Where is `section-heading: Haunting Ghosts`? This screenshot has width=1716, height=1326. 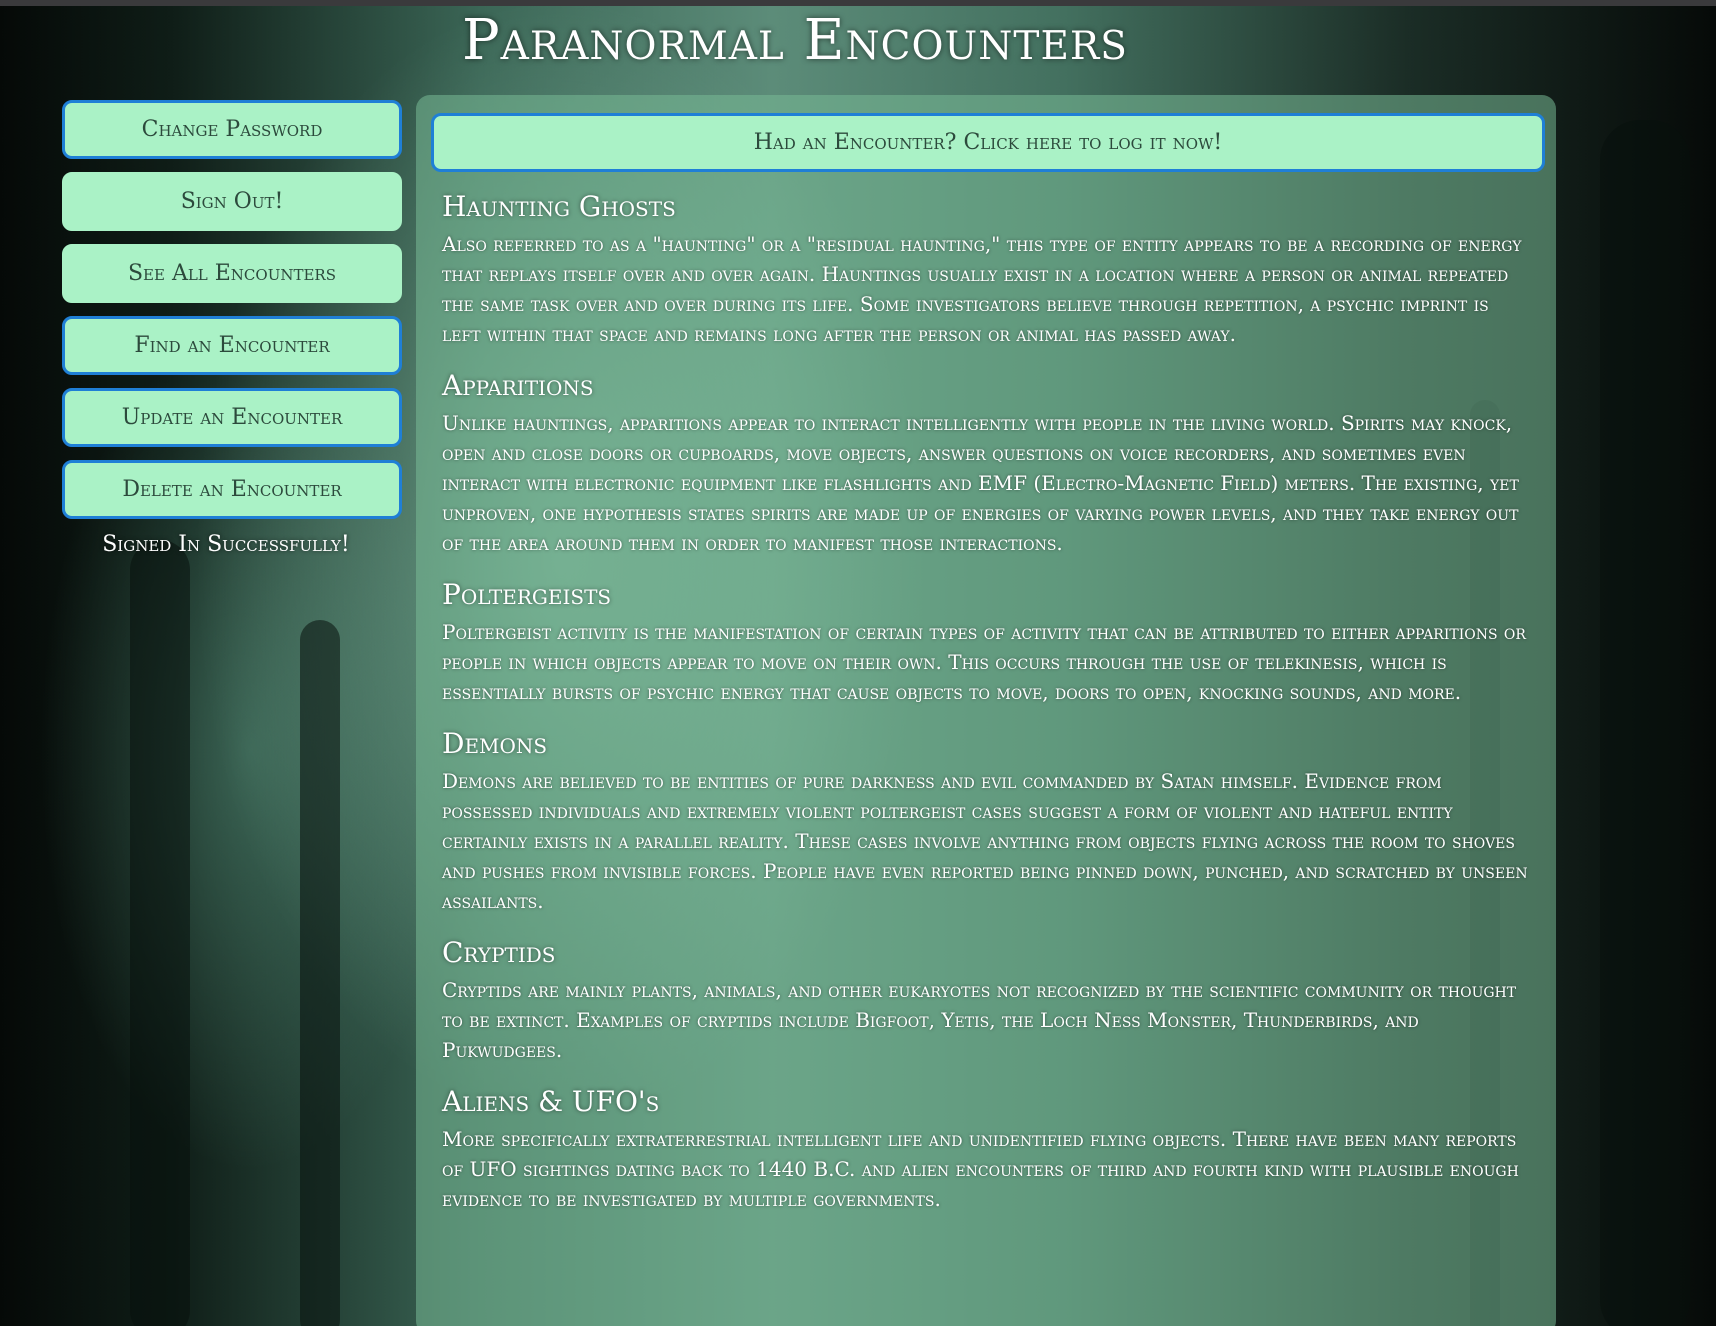 section-heading: Haunting Ghosts is located at coordinates (559, 206).